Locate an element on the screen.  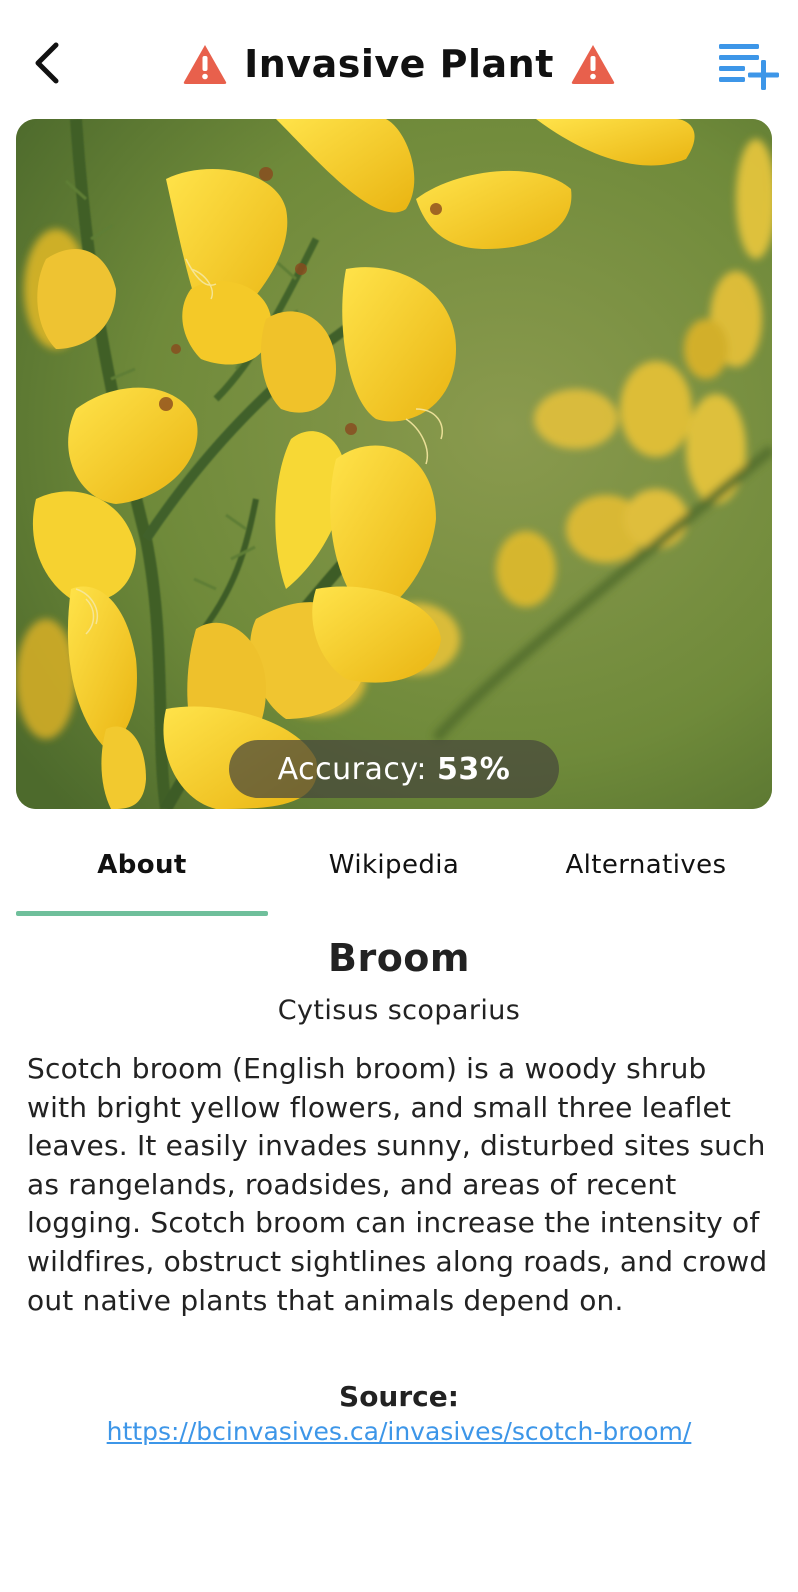
plant-scientific-name: Cytisus scoparius is located at coordinates (399, 1010).